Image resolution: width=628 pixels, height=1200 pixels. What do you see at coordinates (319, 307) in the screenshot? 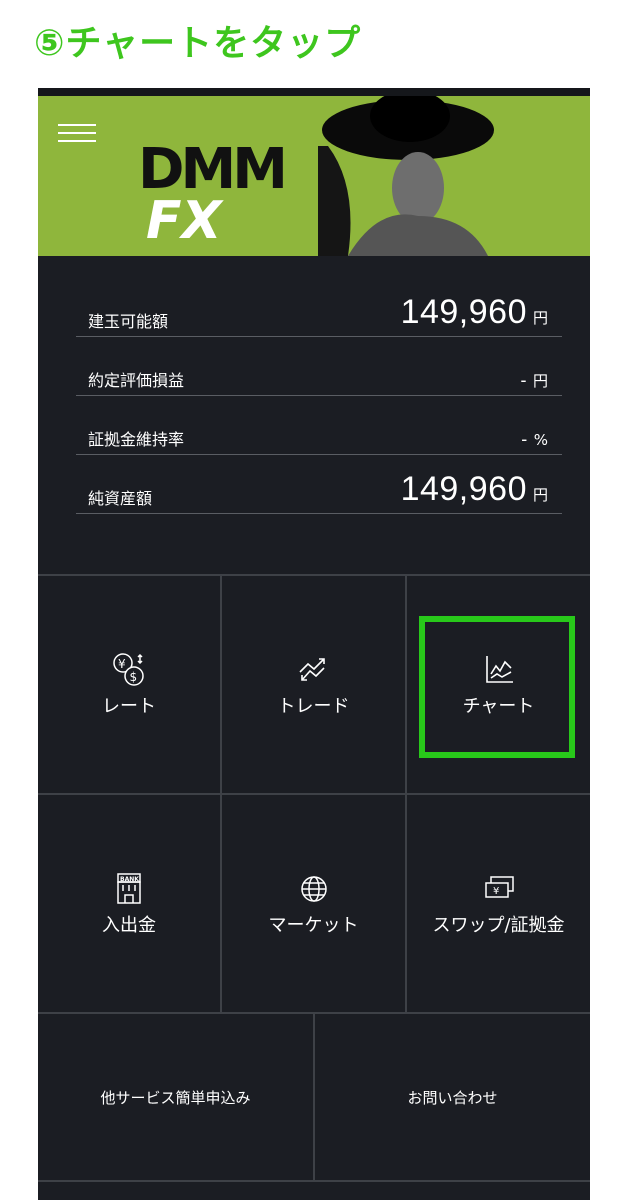
I see `summary-row-available: 建玉可能額 149,960 円` at bounding box center [319, 307].